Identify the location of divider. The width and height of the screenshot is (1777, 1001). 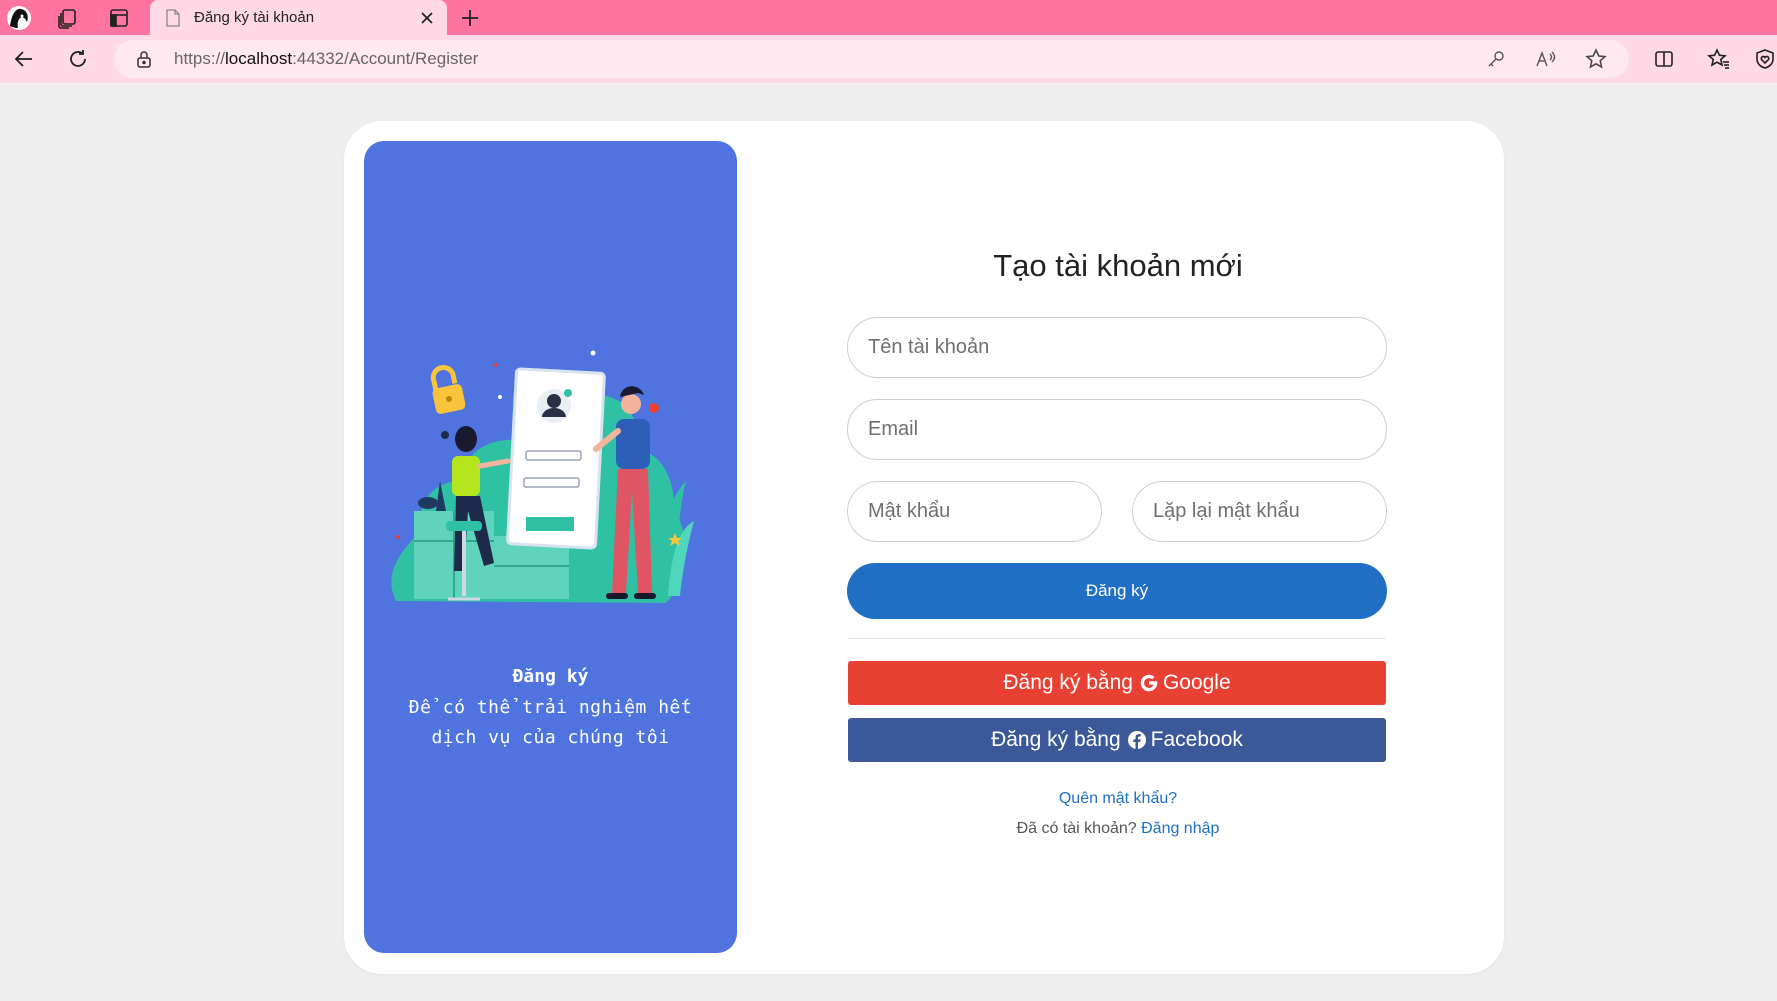
(1117, 638).